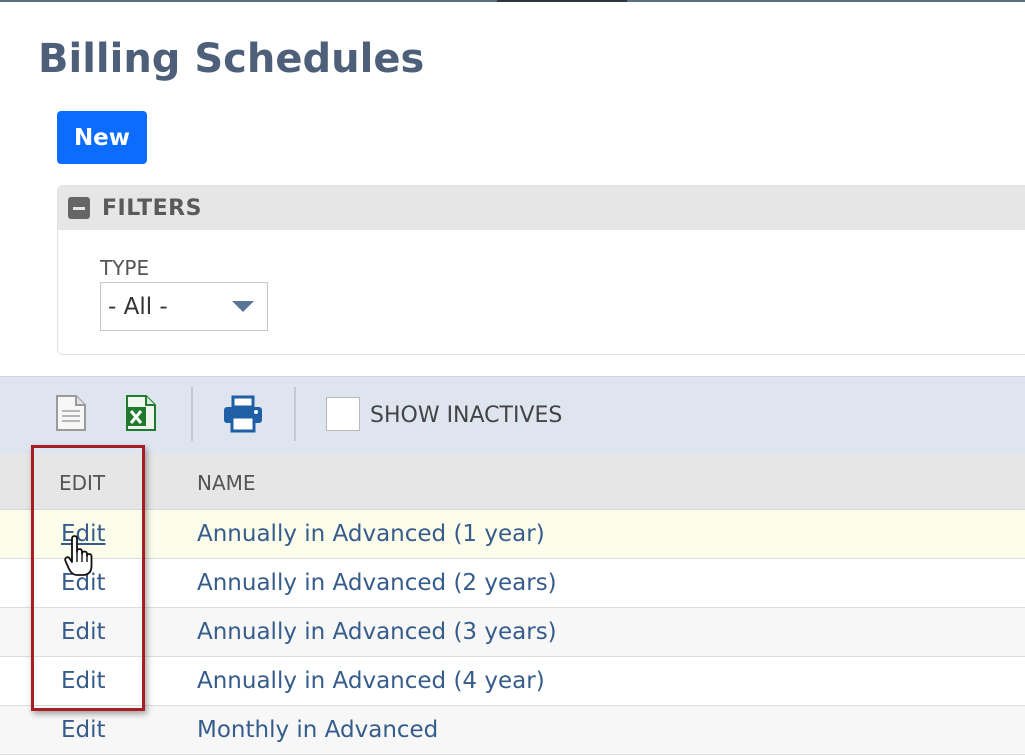  What do you see at coordinates (79, 208) in the screenshot?
I see `collapse-minus-icon` at bounding box center [79, 208].